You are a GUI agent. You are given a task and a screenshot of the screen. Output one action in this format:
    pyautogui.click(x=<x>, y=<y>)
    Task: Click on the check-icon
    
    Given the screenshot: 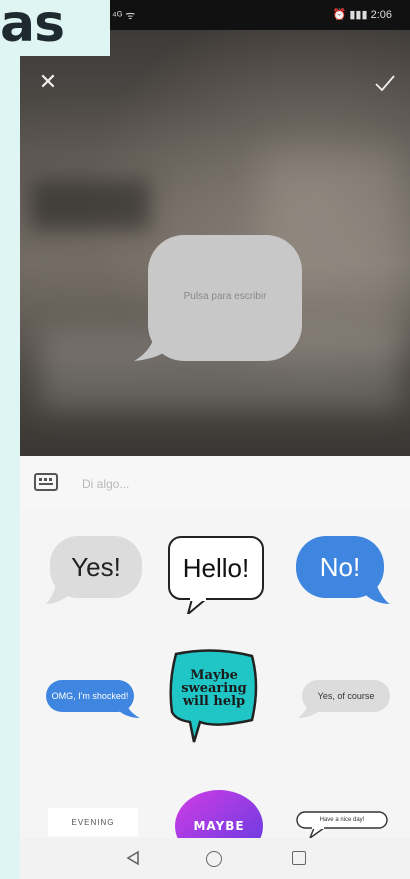 What is the action you would take?
    pyautogui.click(x=385, y=83)
    